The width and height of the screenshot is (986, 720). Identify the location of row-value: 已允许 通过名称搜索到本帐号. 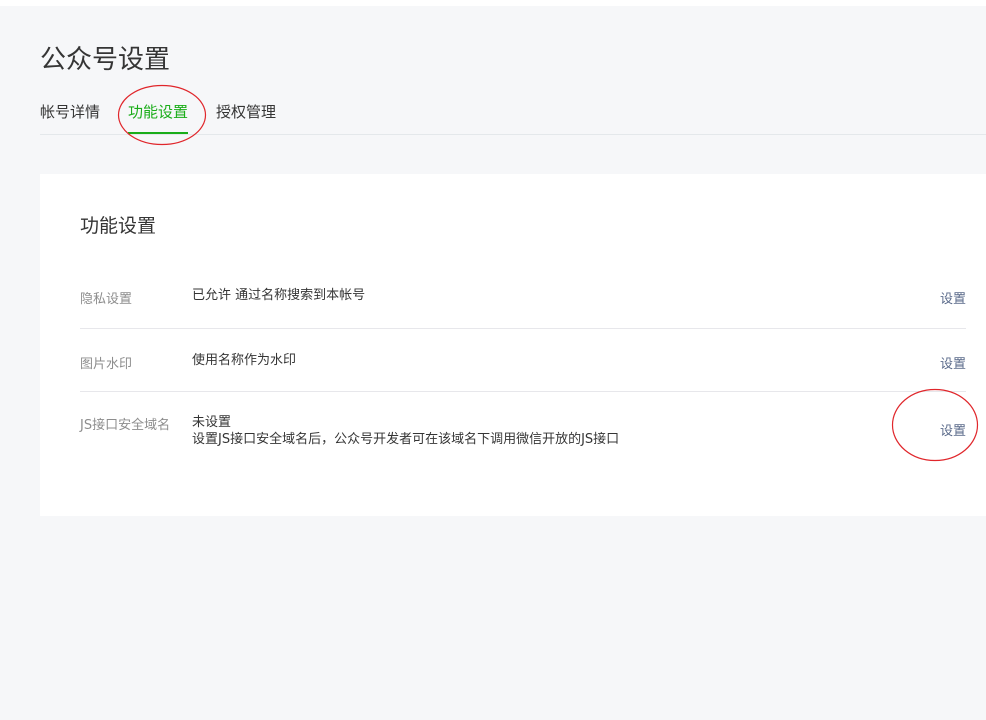
(279, 295).